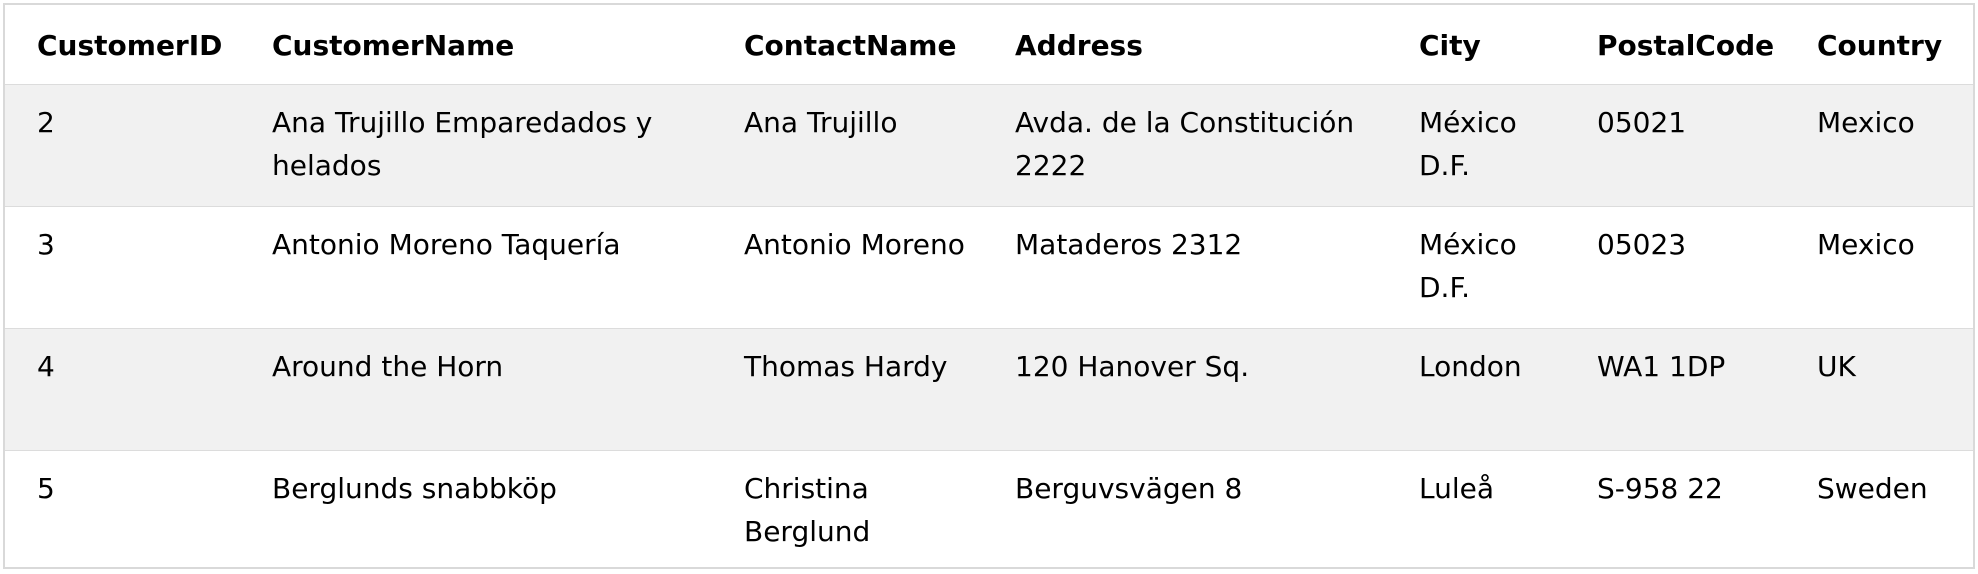  What do you see at coordinates (1079, 45) in the screenshot?
I see `header-address: Address` at bounding box center [1079, 45].